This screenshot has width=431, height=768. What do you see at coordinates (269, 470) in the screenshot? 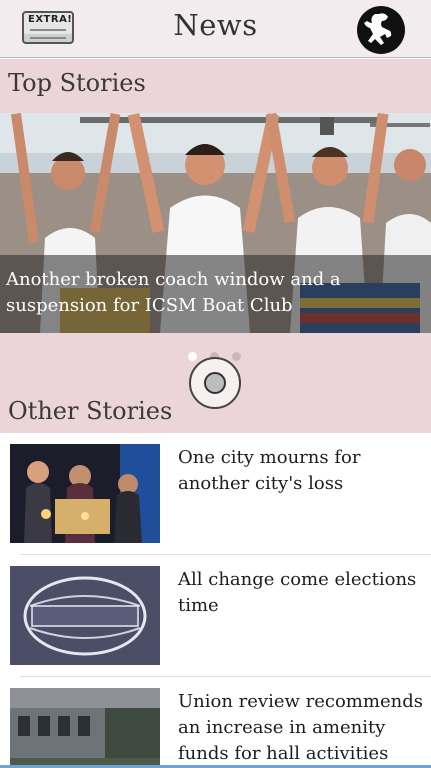
I see `story-headline: One city mourns for another city's loss` at bounding box center [269, 470].